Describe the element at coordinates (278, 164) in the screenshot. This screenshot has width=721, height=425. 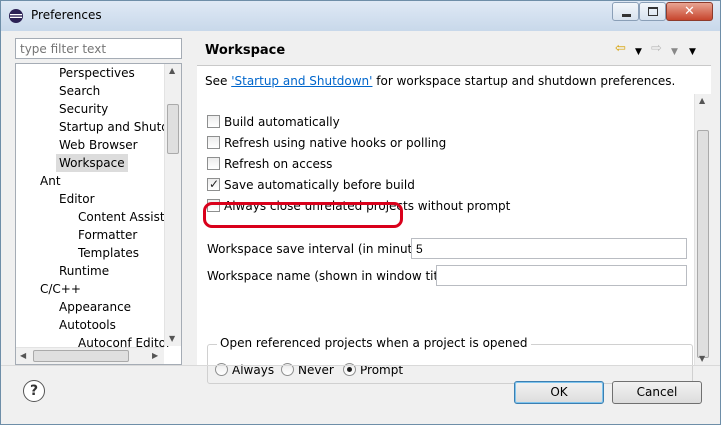
I see `option-label: Refresh on access` at that location.